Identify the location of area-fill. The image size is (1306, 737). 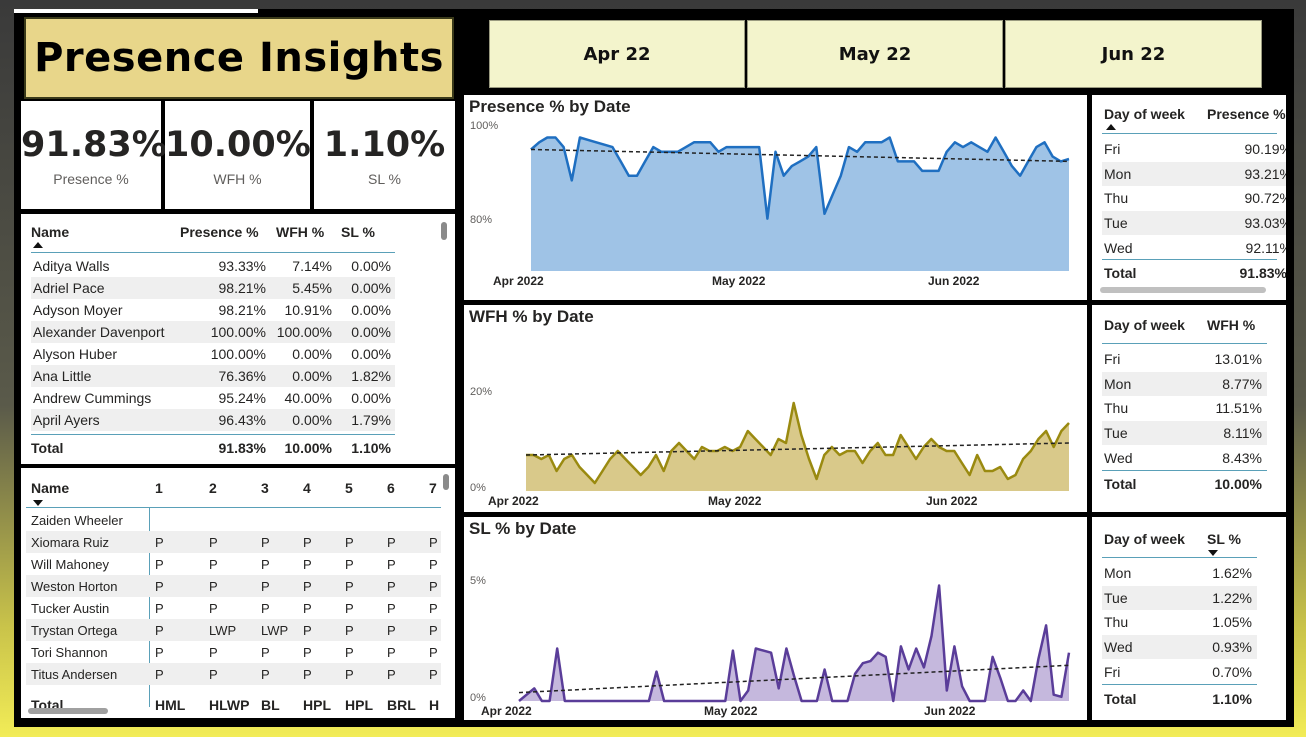
(794, 643).